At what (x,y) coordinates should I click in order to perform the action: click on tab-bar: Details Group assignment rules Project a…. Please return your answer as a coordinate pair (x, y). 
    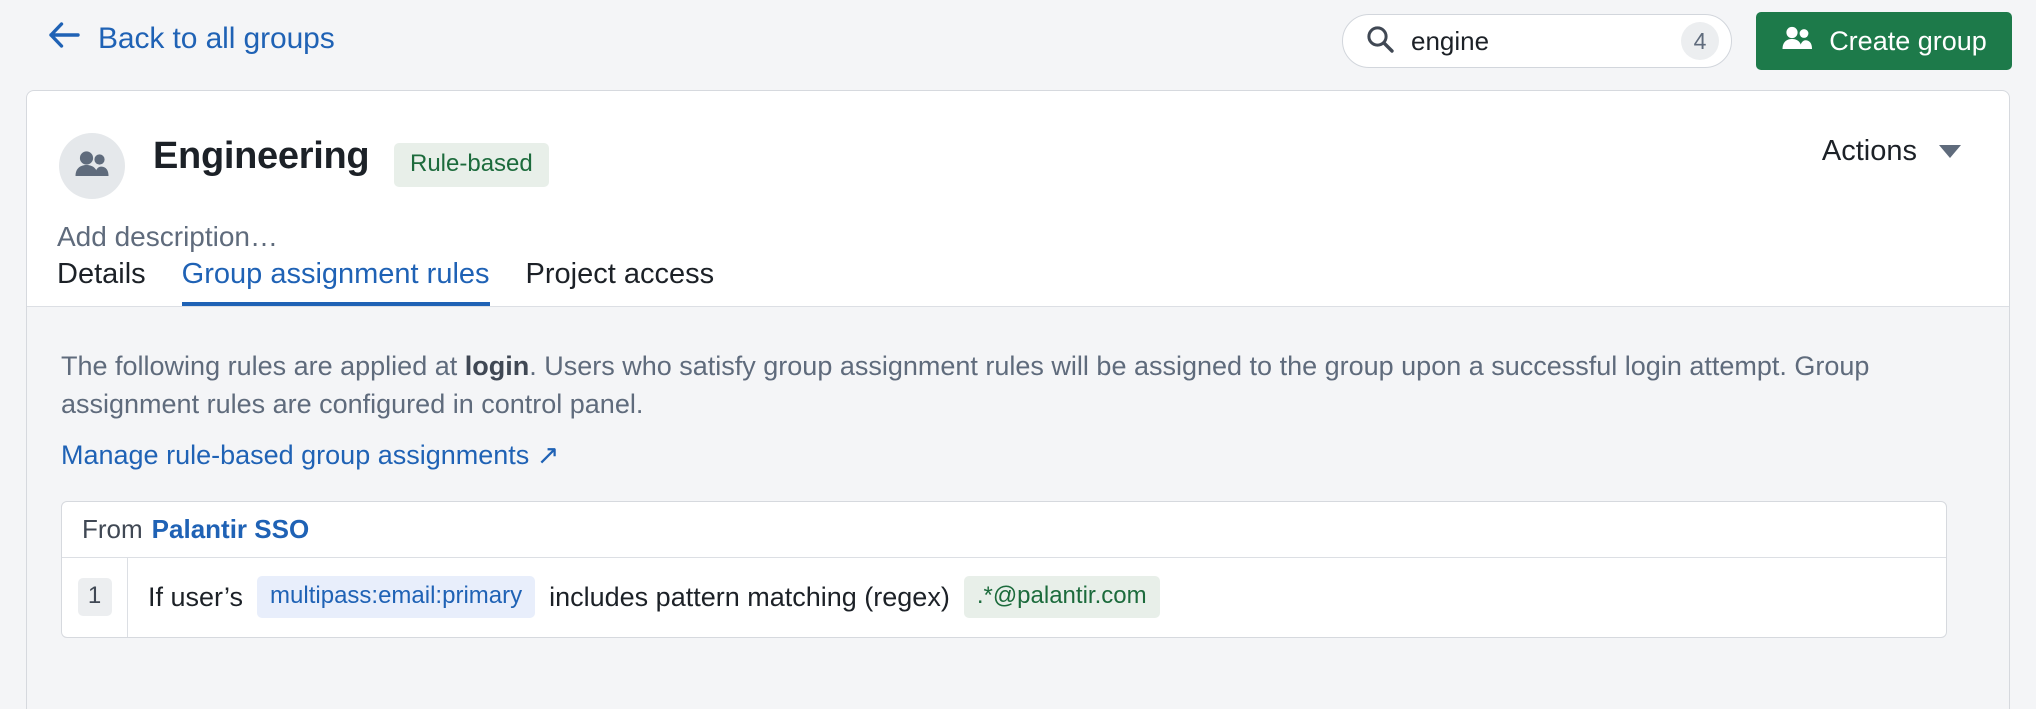
    Looking at the image, I should click on (1018, 283).